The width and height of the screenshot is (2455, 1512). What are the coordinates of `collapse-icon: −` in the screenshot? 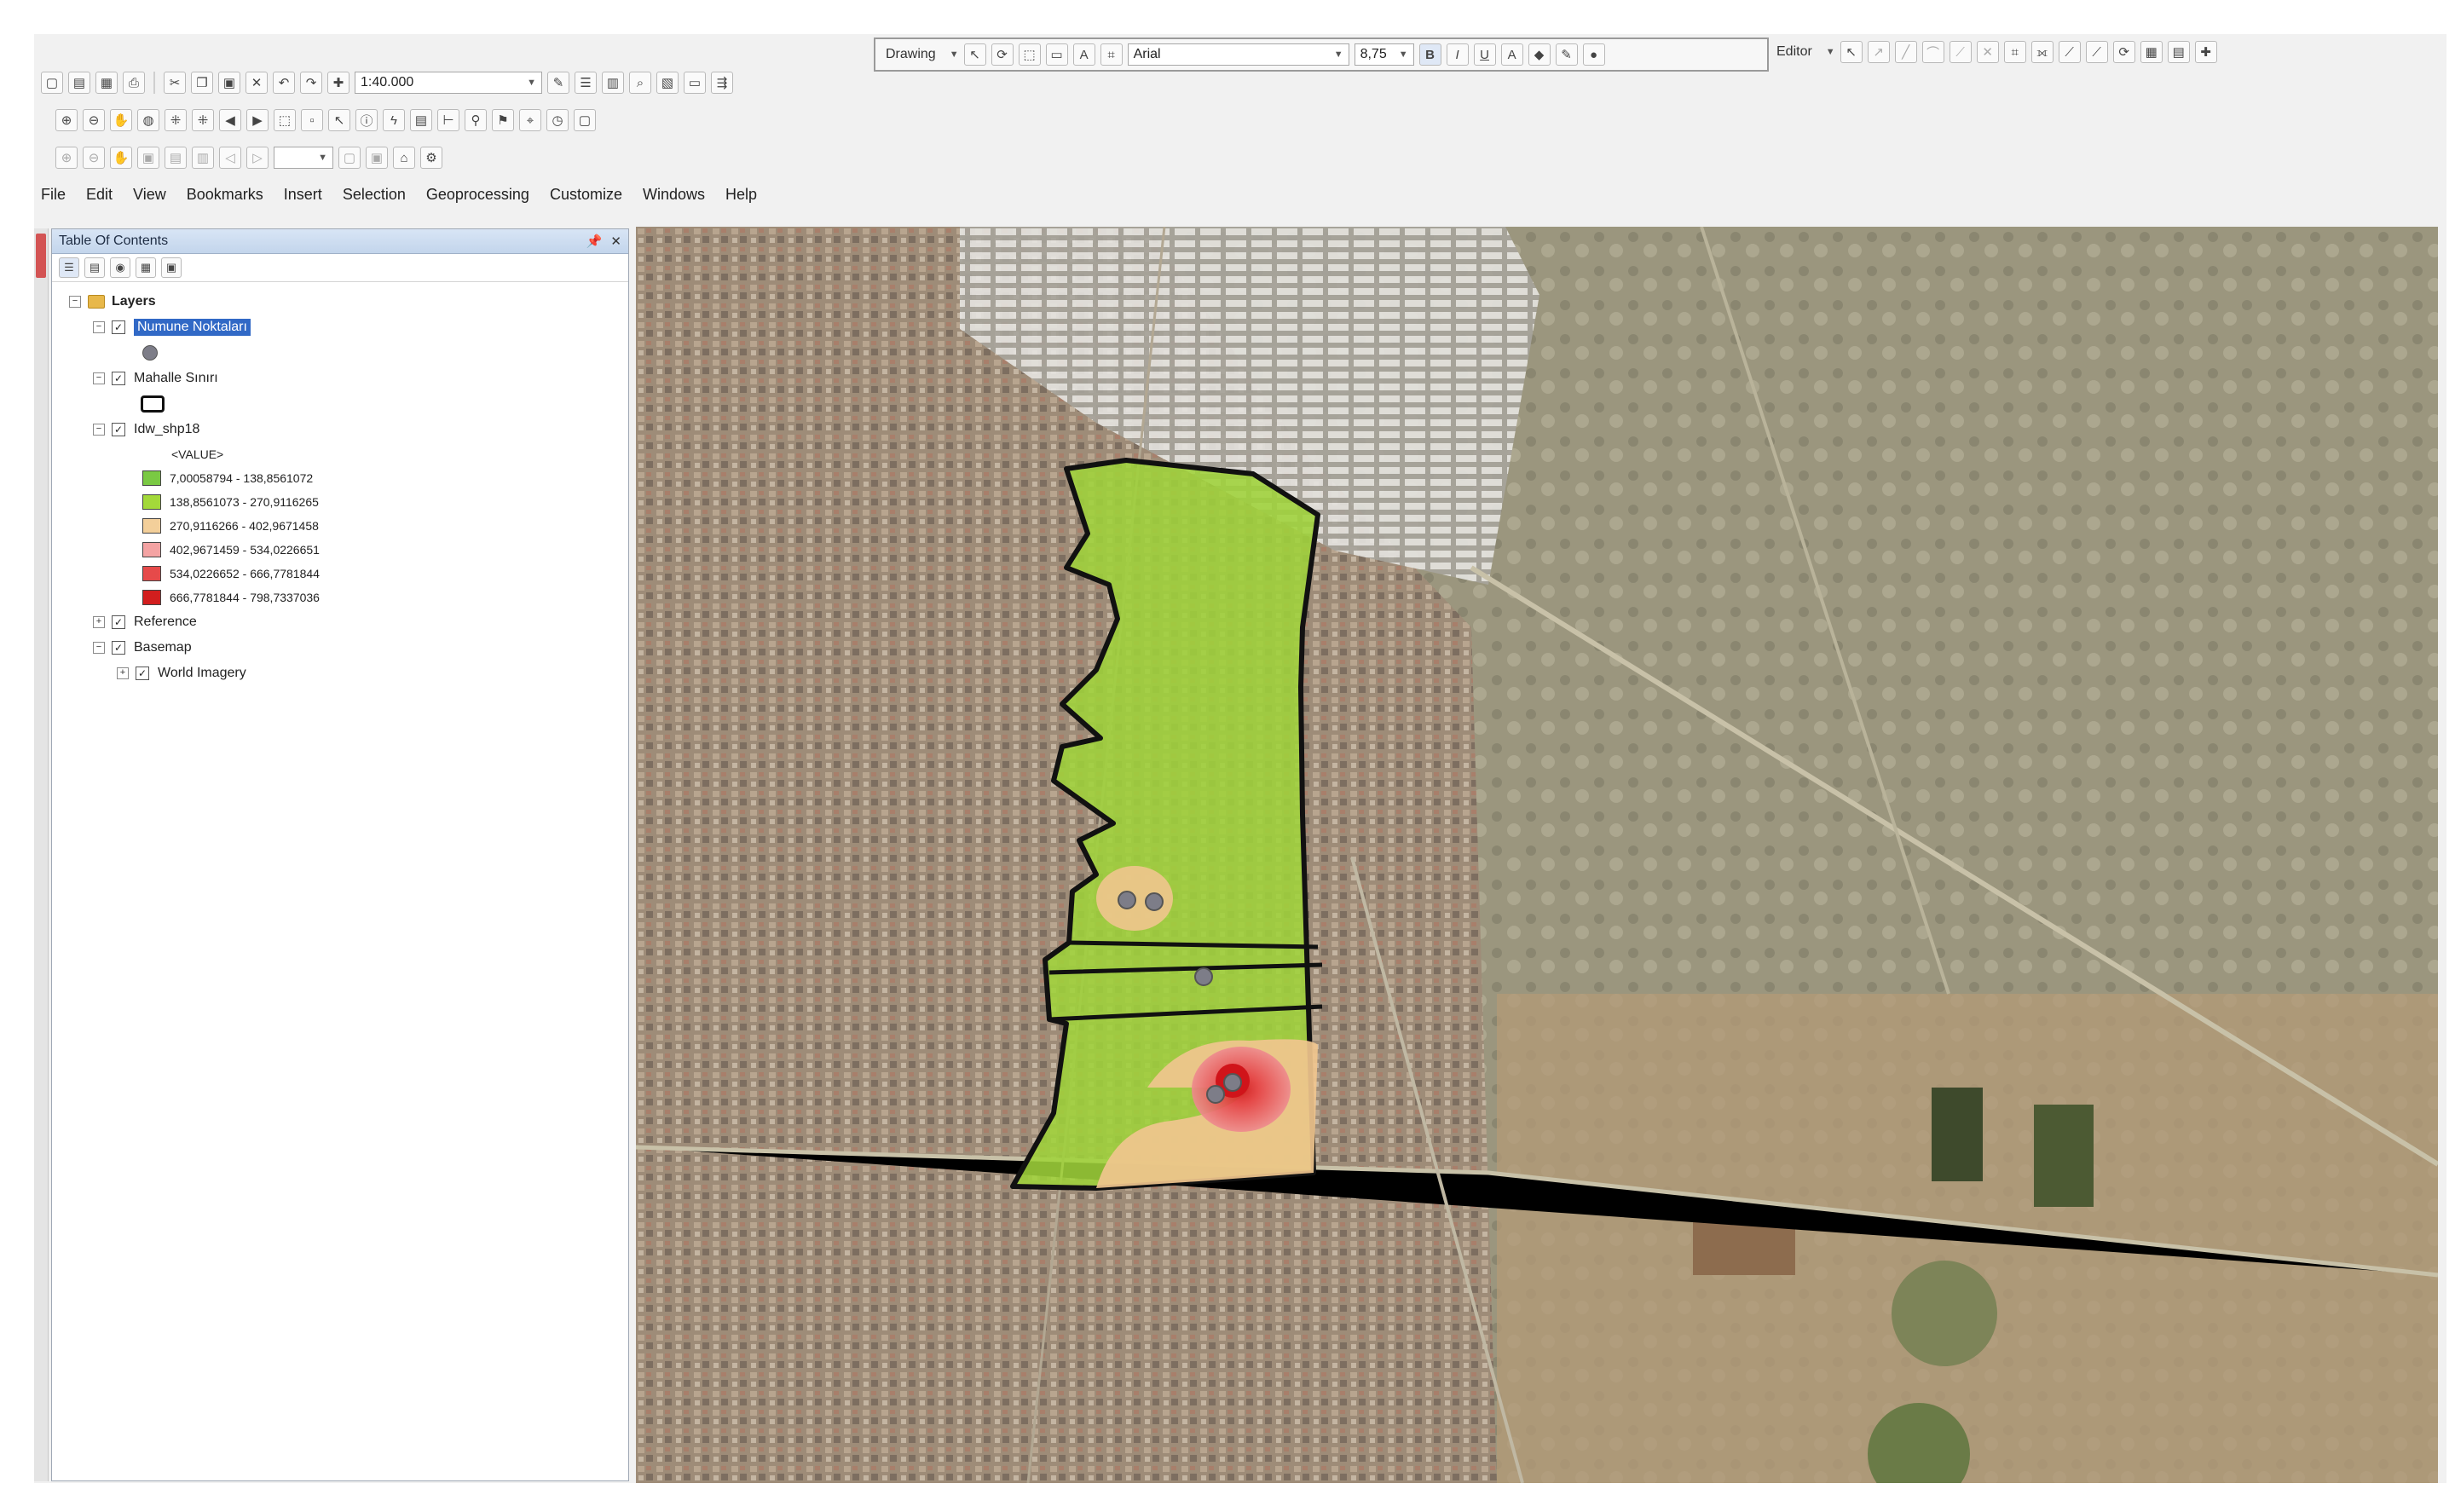 It's located at (75, 302).